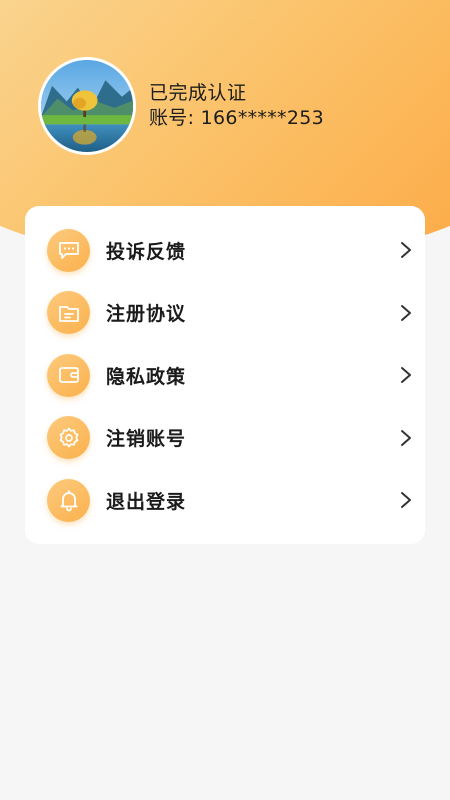 This screenshot has width=450, height=800. I want to click on folder-document-icon, so click(68, 313).